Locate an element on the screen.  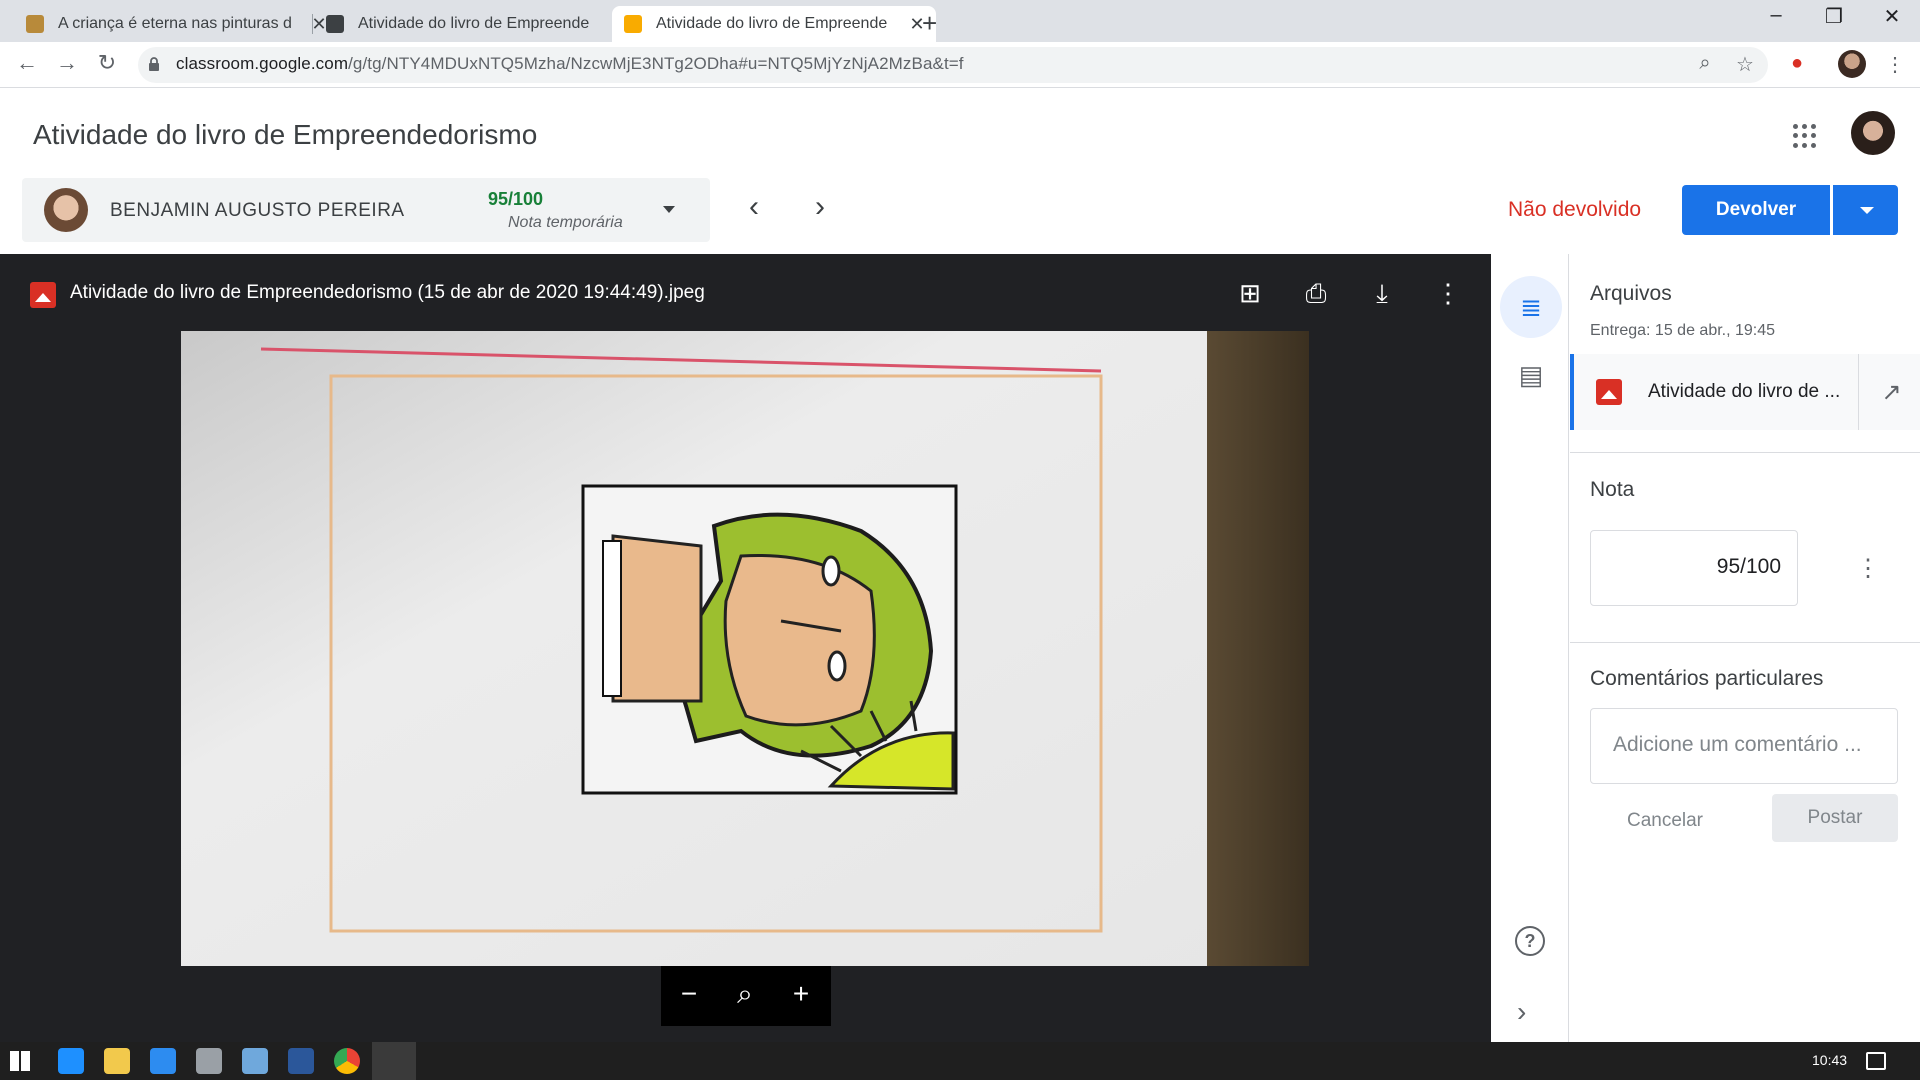
zoom-out-icon: − is located at coordinates (689, 994).